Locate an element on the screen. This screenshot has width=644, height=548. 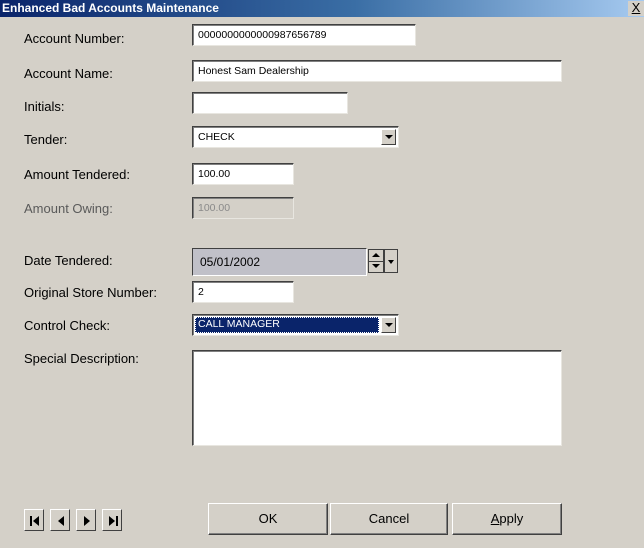
amount-owing-value: 100.00 is located at coordinates (214, 208).